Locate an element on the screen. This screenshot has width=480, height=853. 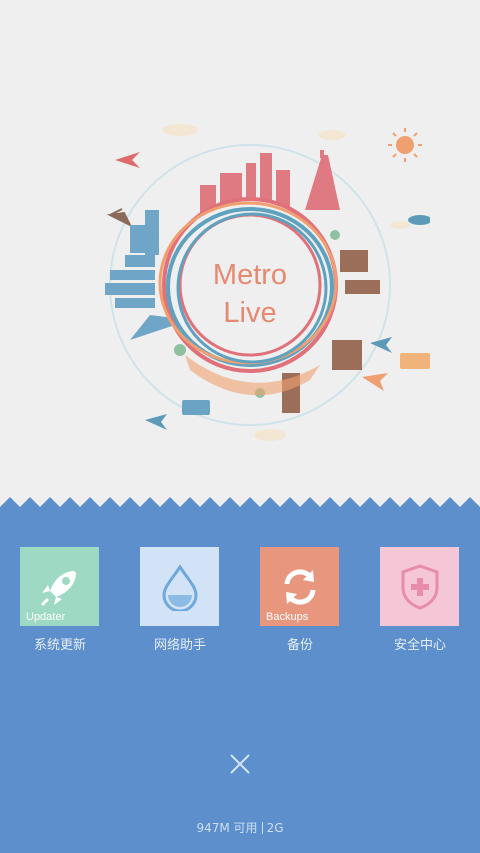
app-logo: Metro Live is located at coordinates (250, 295).